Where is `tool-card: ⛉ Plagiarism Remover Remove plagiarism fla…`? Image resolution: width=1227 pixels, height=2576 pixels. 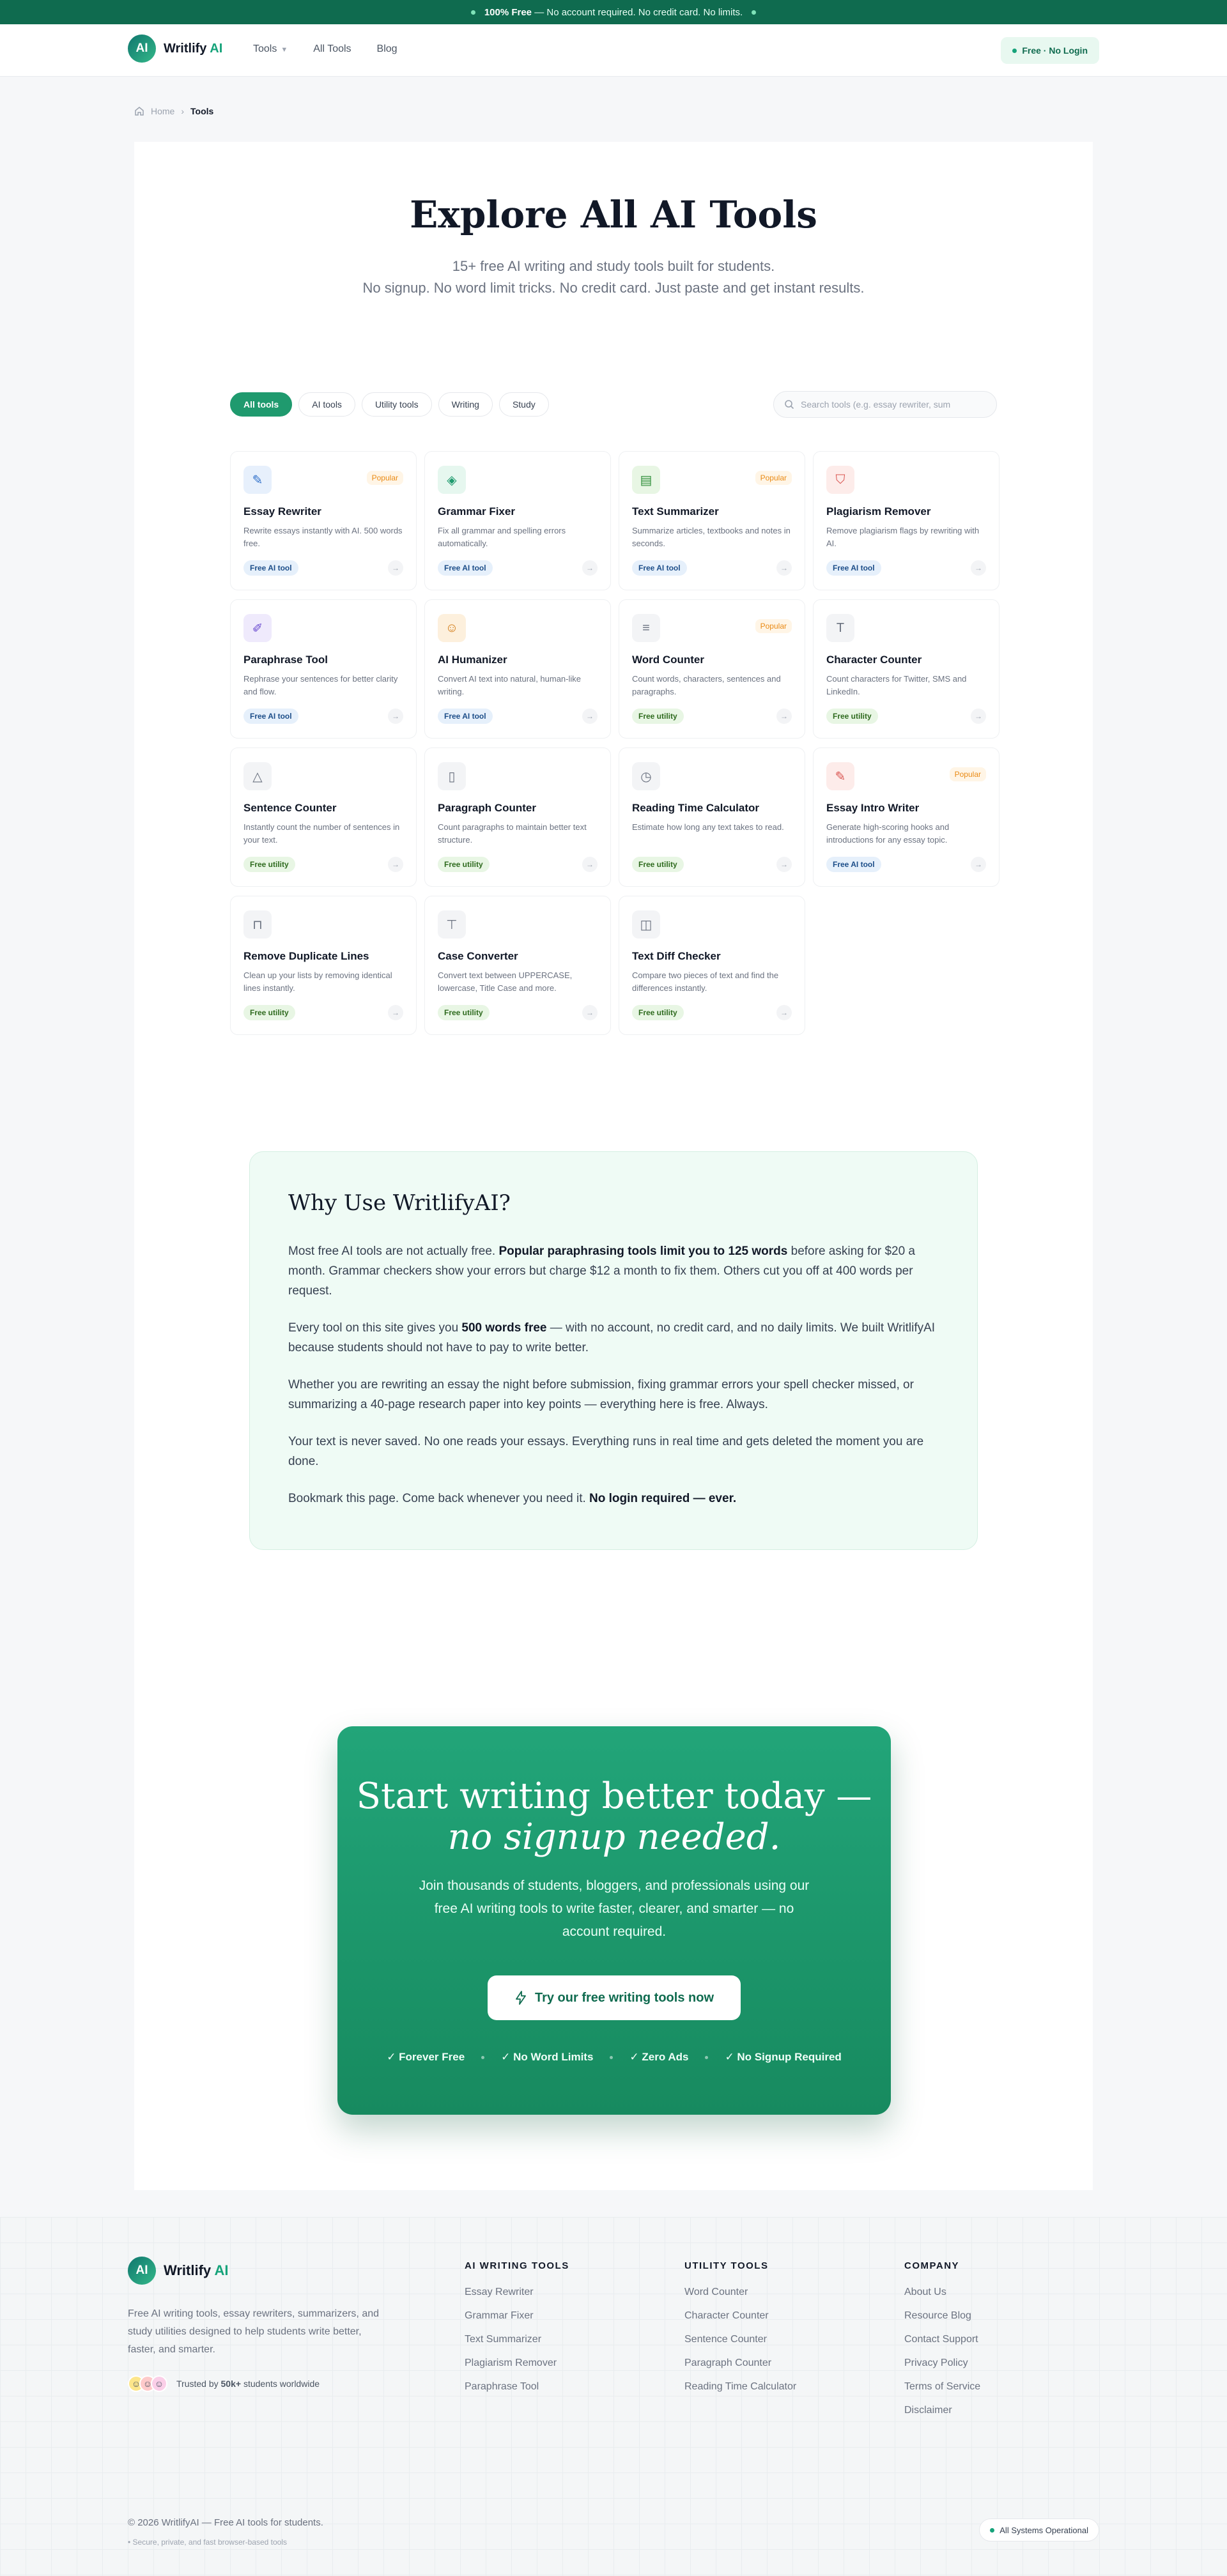 tool-card: ⛉ Plagiarism Remover Remove plagiarism fla… is located at coordinates (906, 520).